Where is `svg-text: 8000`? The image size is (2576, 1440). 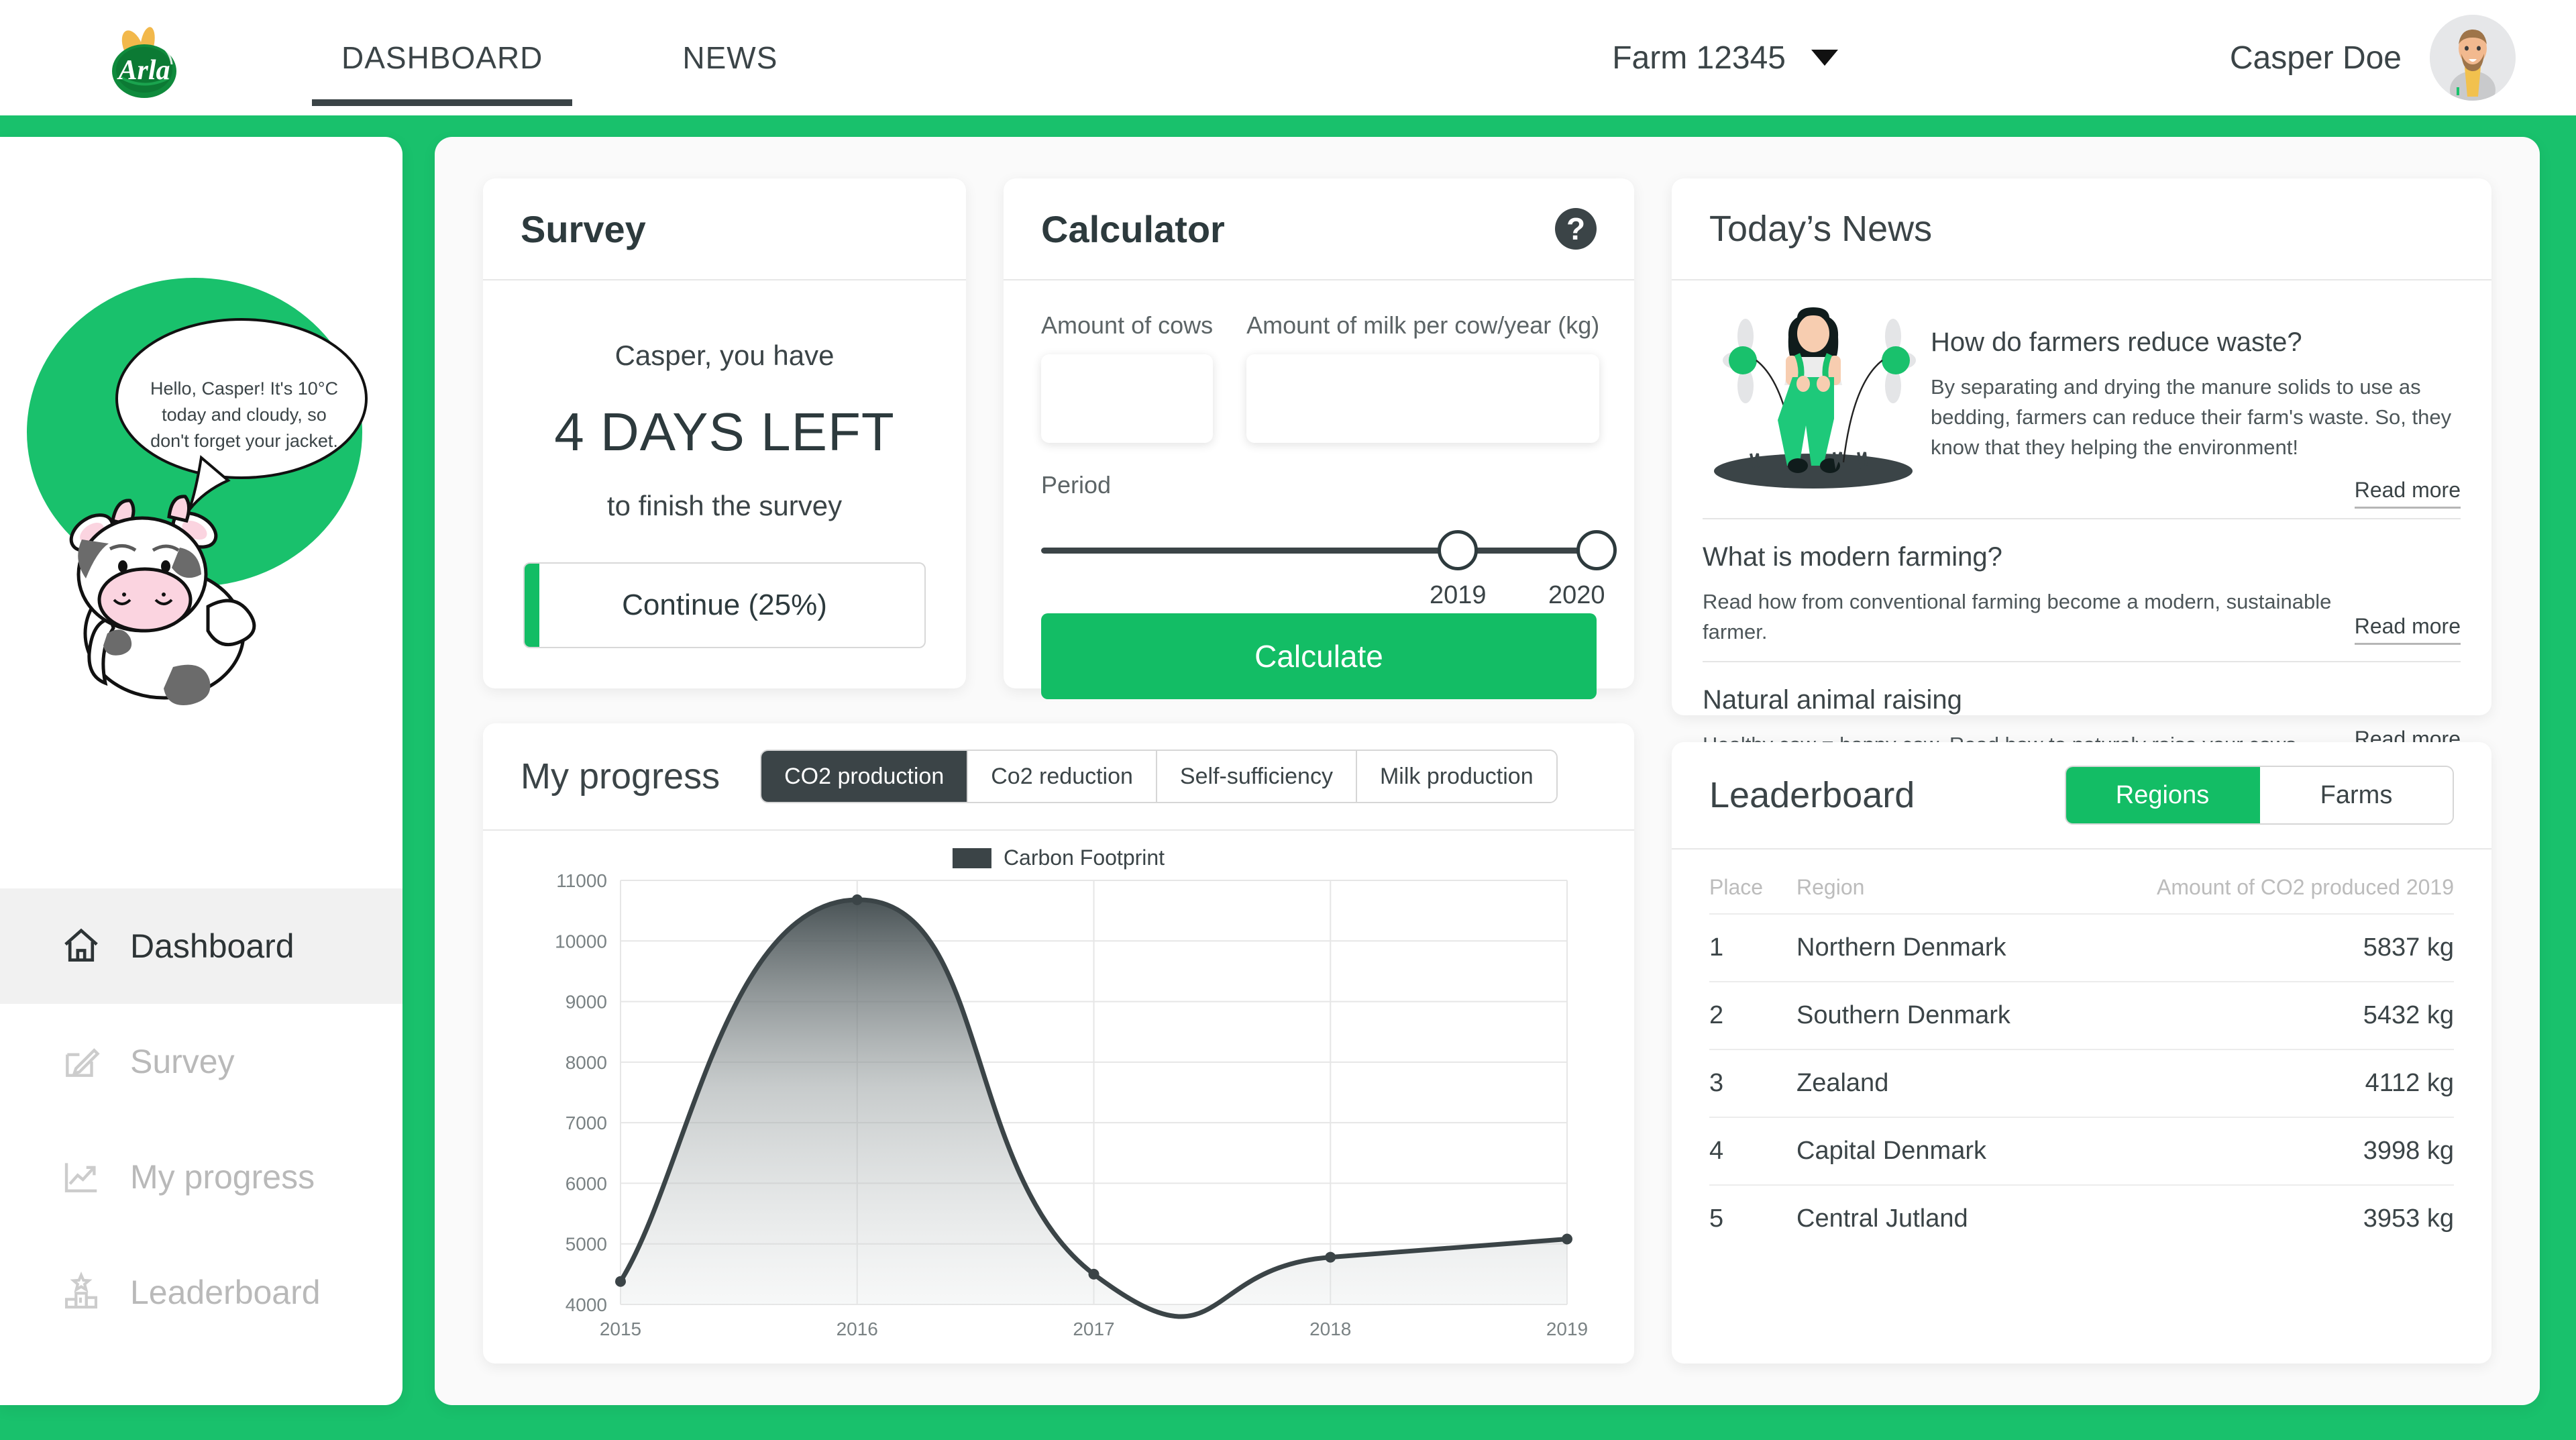
svg-text: 8000 is located at coordinates (586, 1062).